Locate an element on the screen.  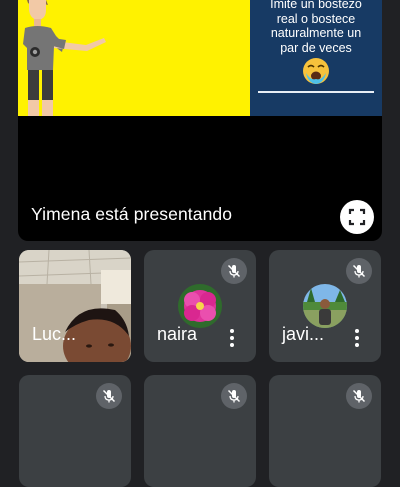
presenting-label: Yimena está presentando is located at coordinates (132, 214).